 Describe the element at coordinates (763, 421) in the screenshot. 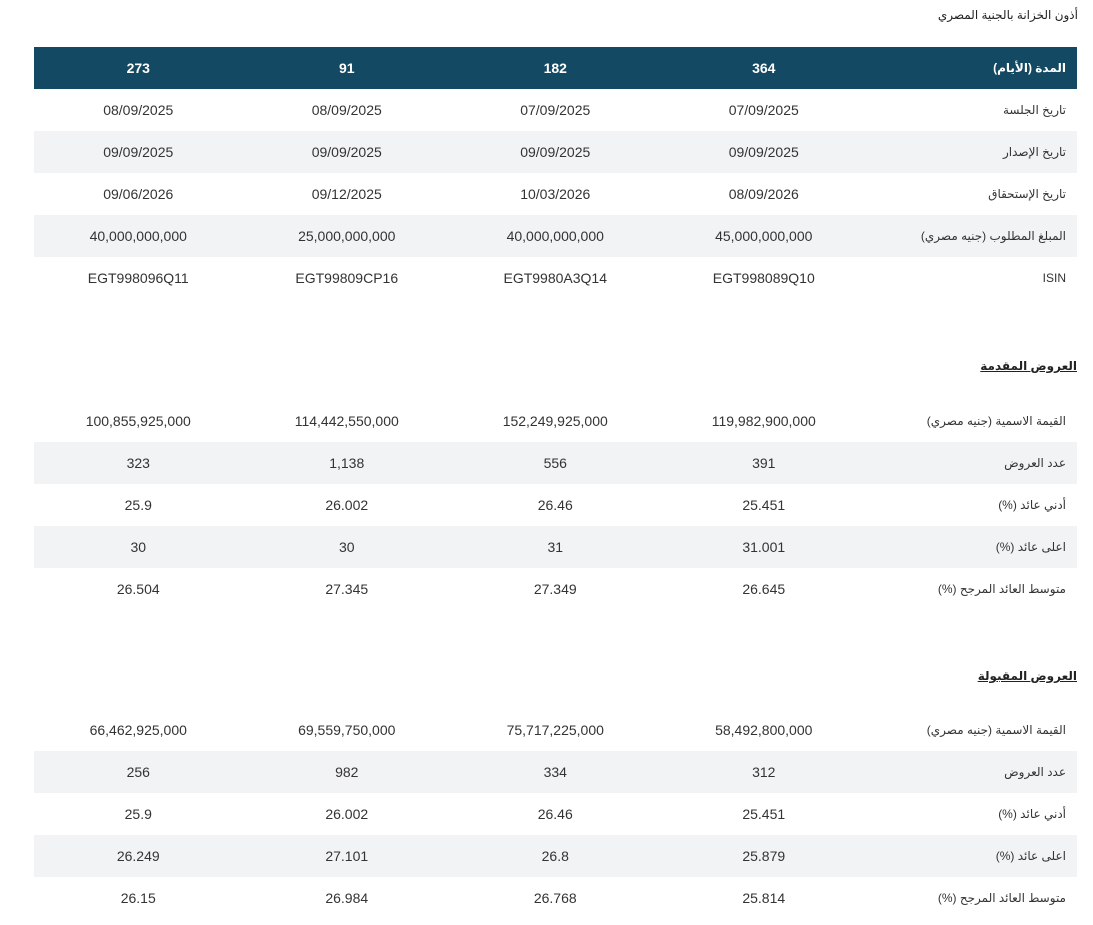

I see `table-cell: 119,982,900,000` at that location.